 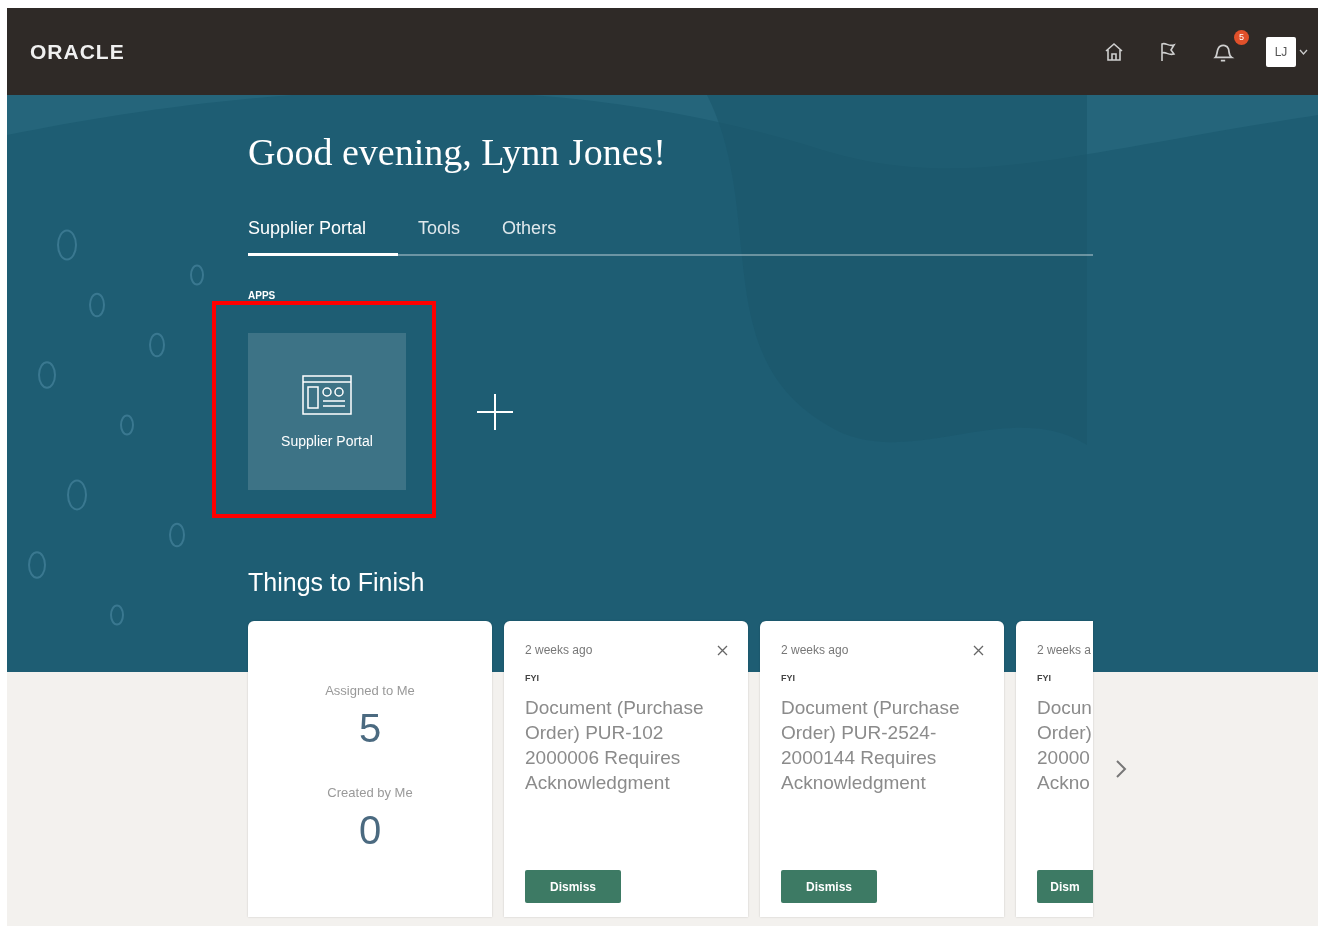 What do you see at coordinates (529, 237) in the screenshot?
I see `tab: Others` at bounding box center [529, 237].